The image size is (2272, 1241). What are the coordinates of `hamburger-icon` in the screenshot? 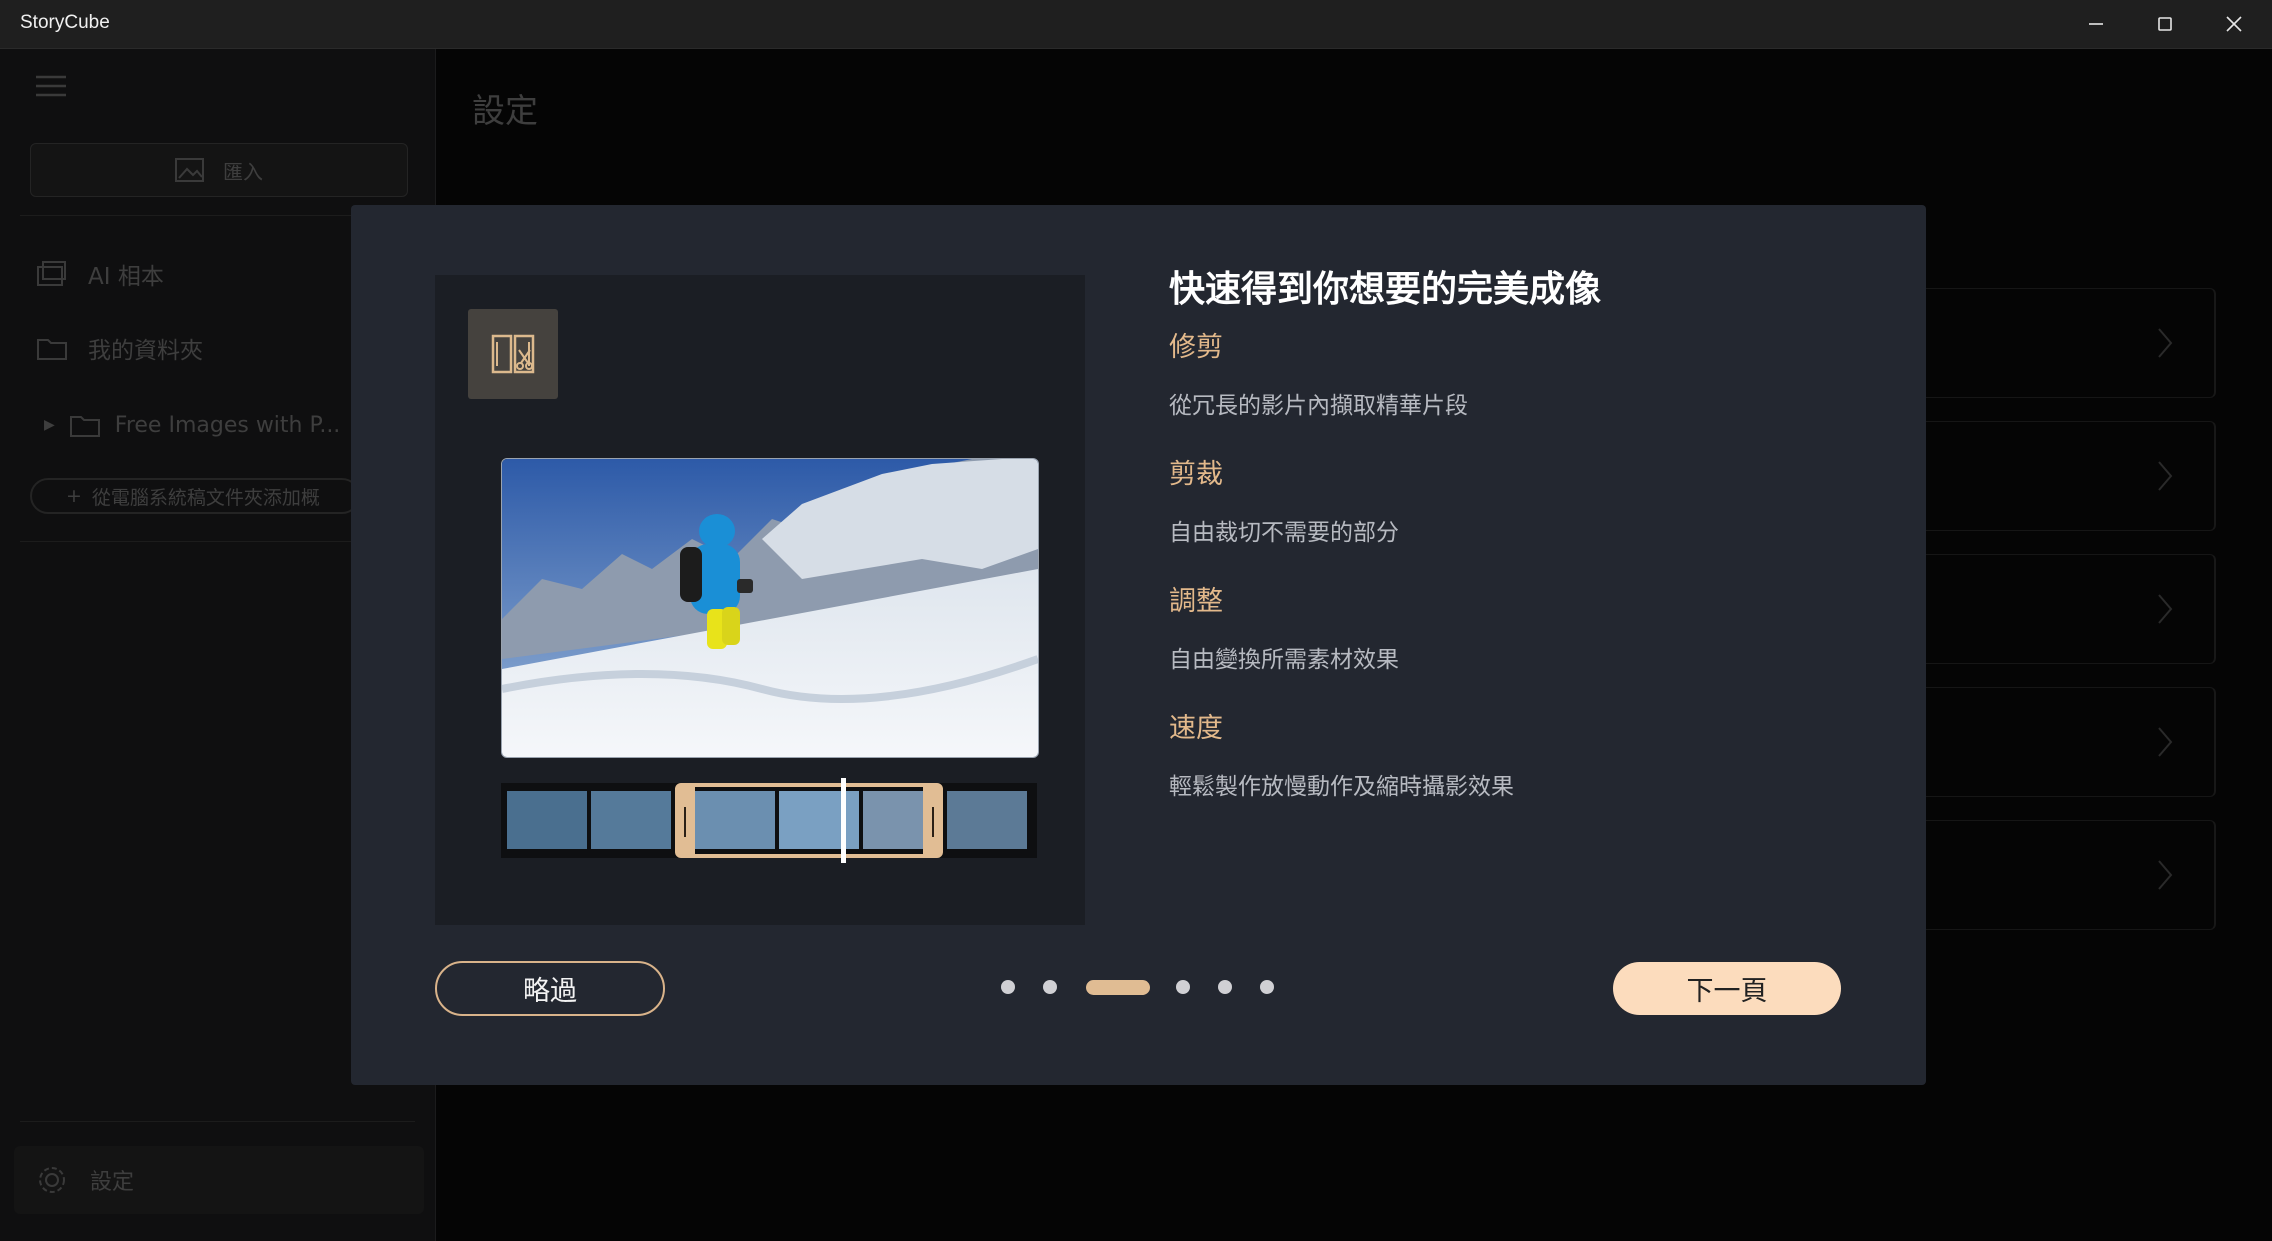 It's located at (51, 86).